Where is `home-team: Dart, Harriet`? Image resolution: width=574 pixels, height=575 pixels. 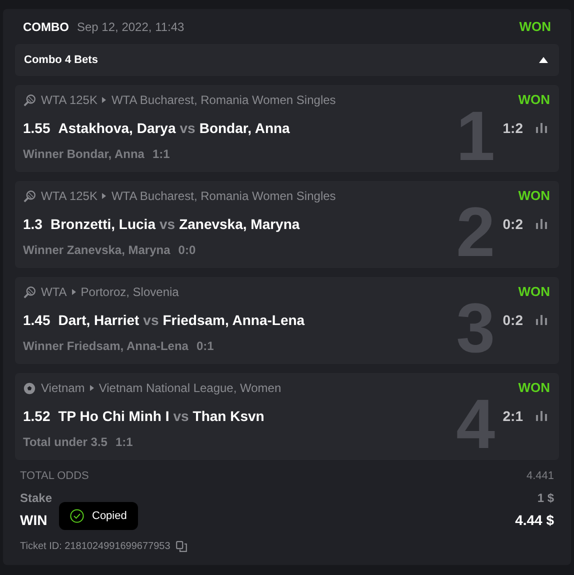
home-team: Dart, Harriet is located at coordinates (99, 320).